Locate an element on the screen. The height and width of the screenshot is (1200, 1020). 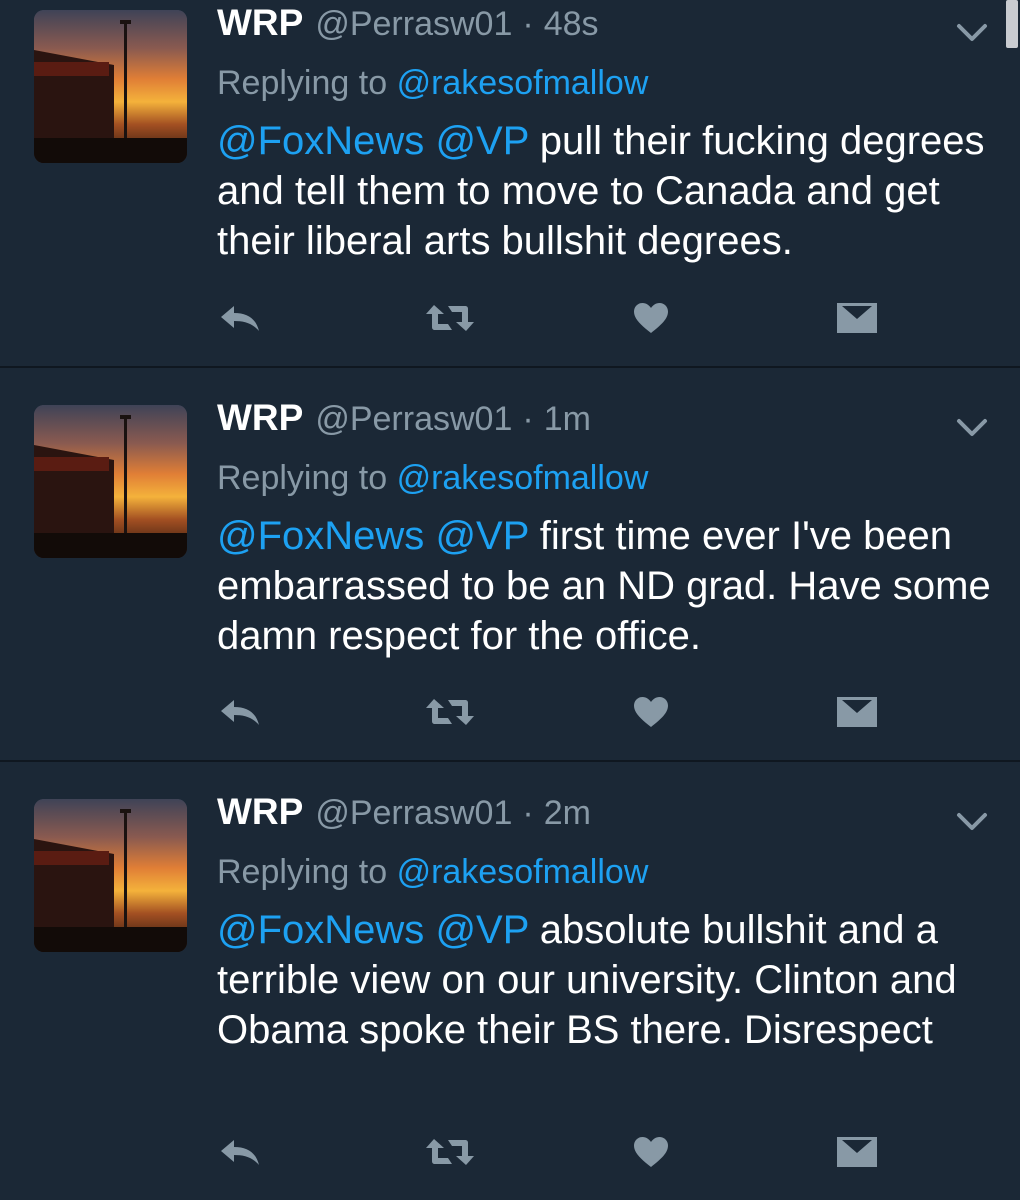
scrollbar is located at coordinates (1012, 24).